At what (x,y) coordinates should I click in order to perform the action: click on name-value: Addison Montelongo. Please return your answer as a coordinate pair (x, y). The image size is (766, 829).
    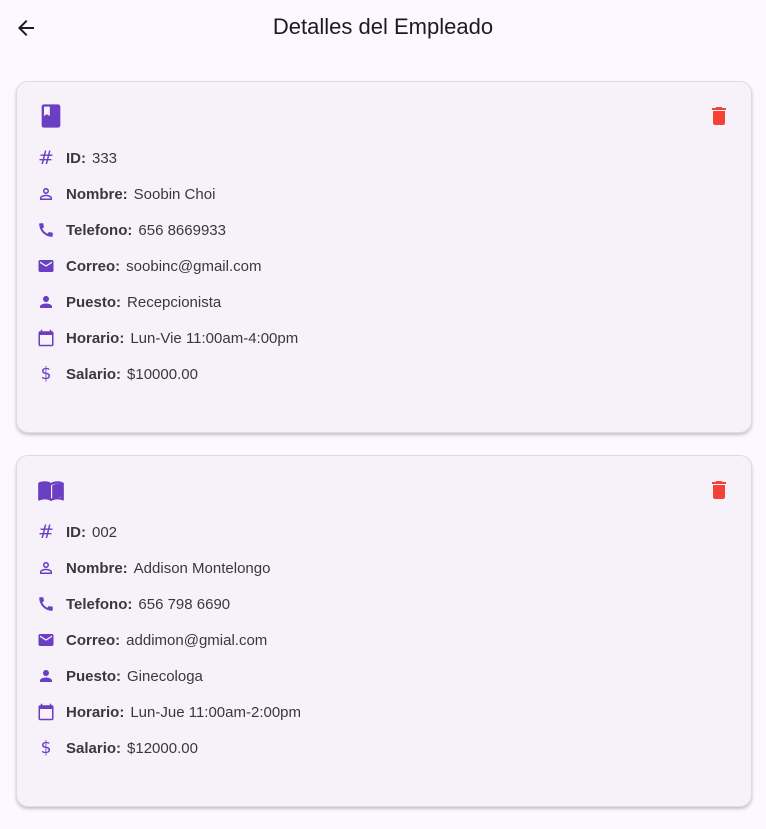
    Looking at the image, I should click on (202, 568).